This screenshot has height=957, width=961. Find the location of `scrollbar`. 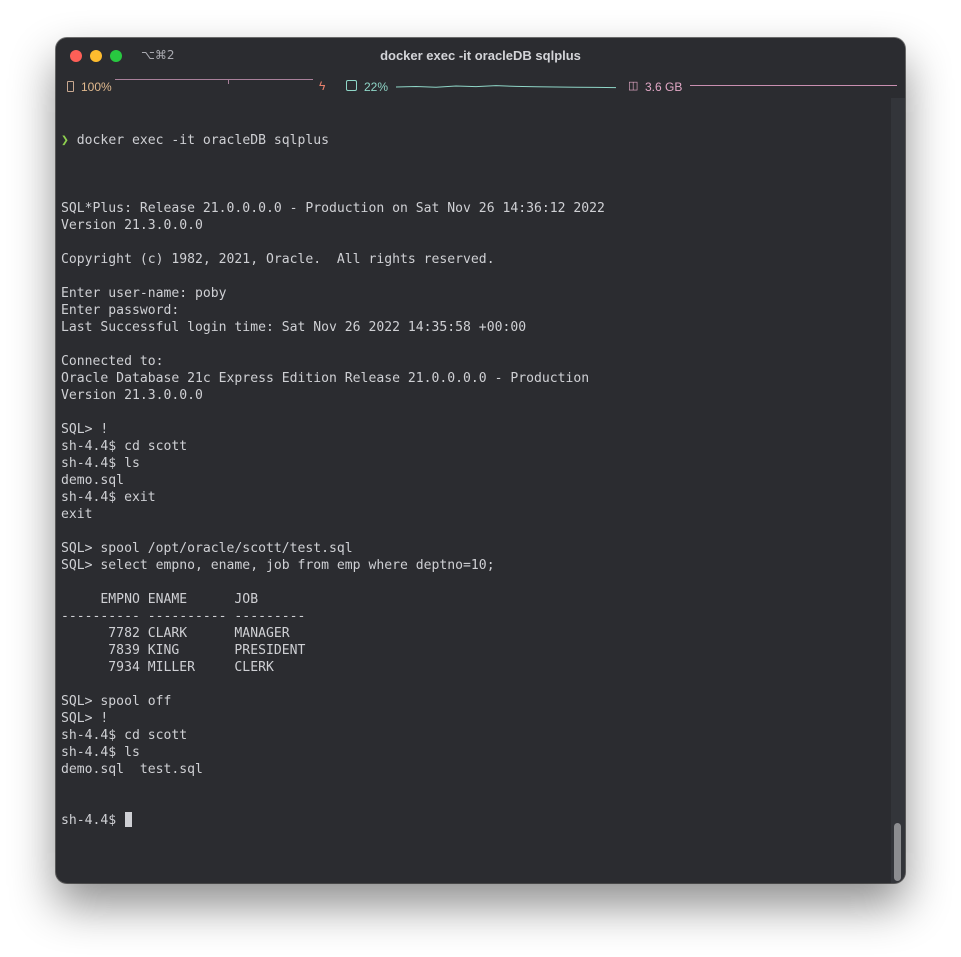

scrollbar is located at coordinates (898, 490).